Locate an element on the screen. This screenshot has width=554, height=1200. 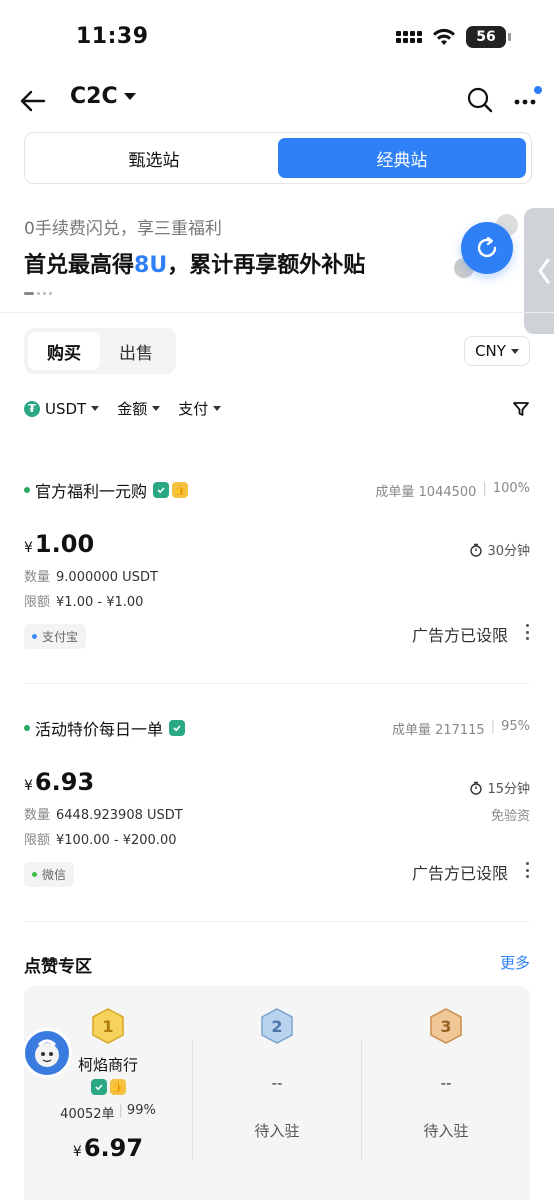
rank-first: 1 柯焰商行 👍 40052单 | 99% ¥ 6.97 is located at coordinates (108, 1085).